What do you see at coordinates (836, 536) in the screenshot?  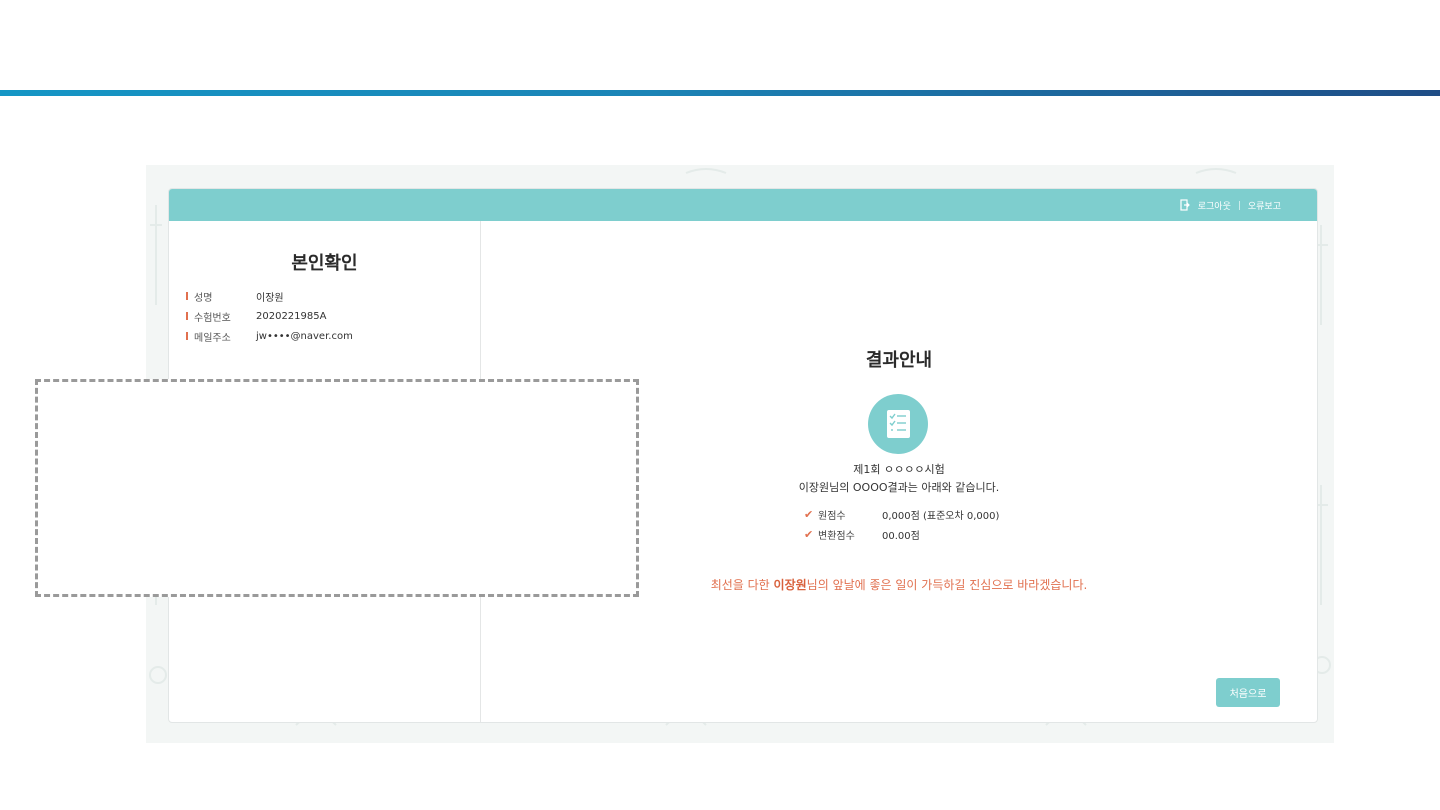 I see `score-label: 변환점수` at bounding box center [836, 536].